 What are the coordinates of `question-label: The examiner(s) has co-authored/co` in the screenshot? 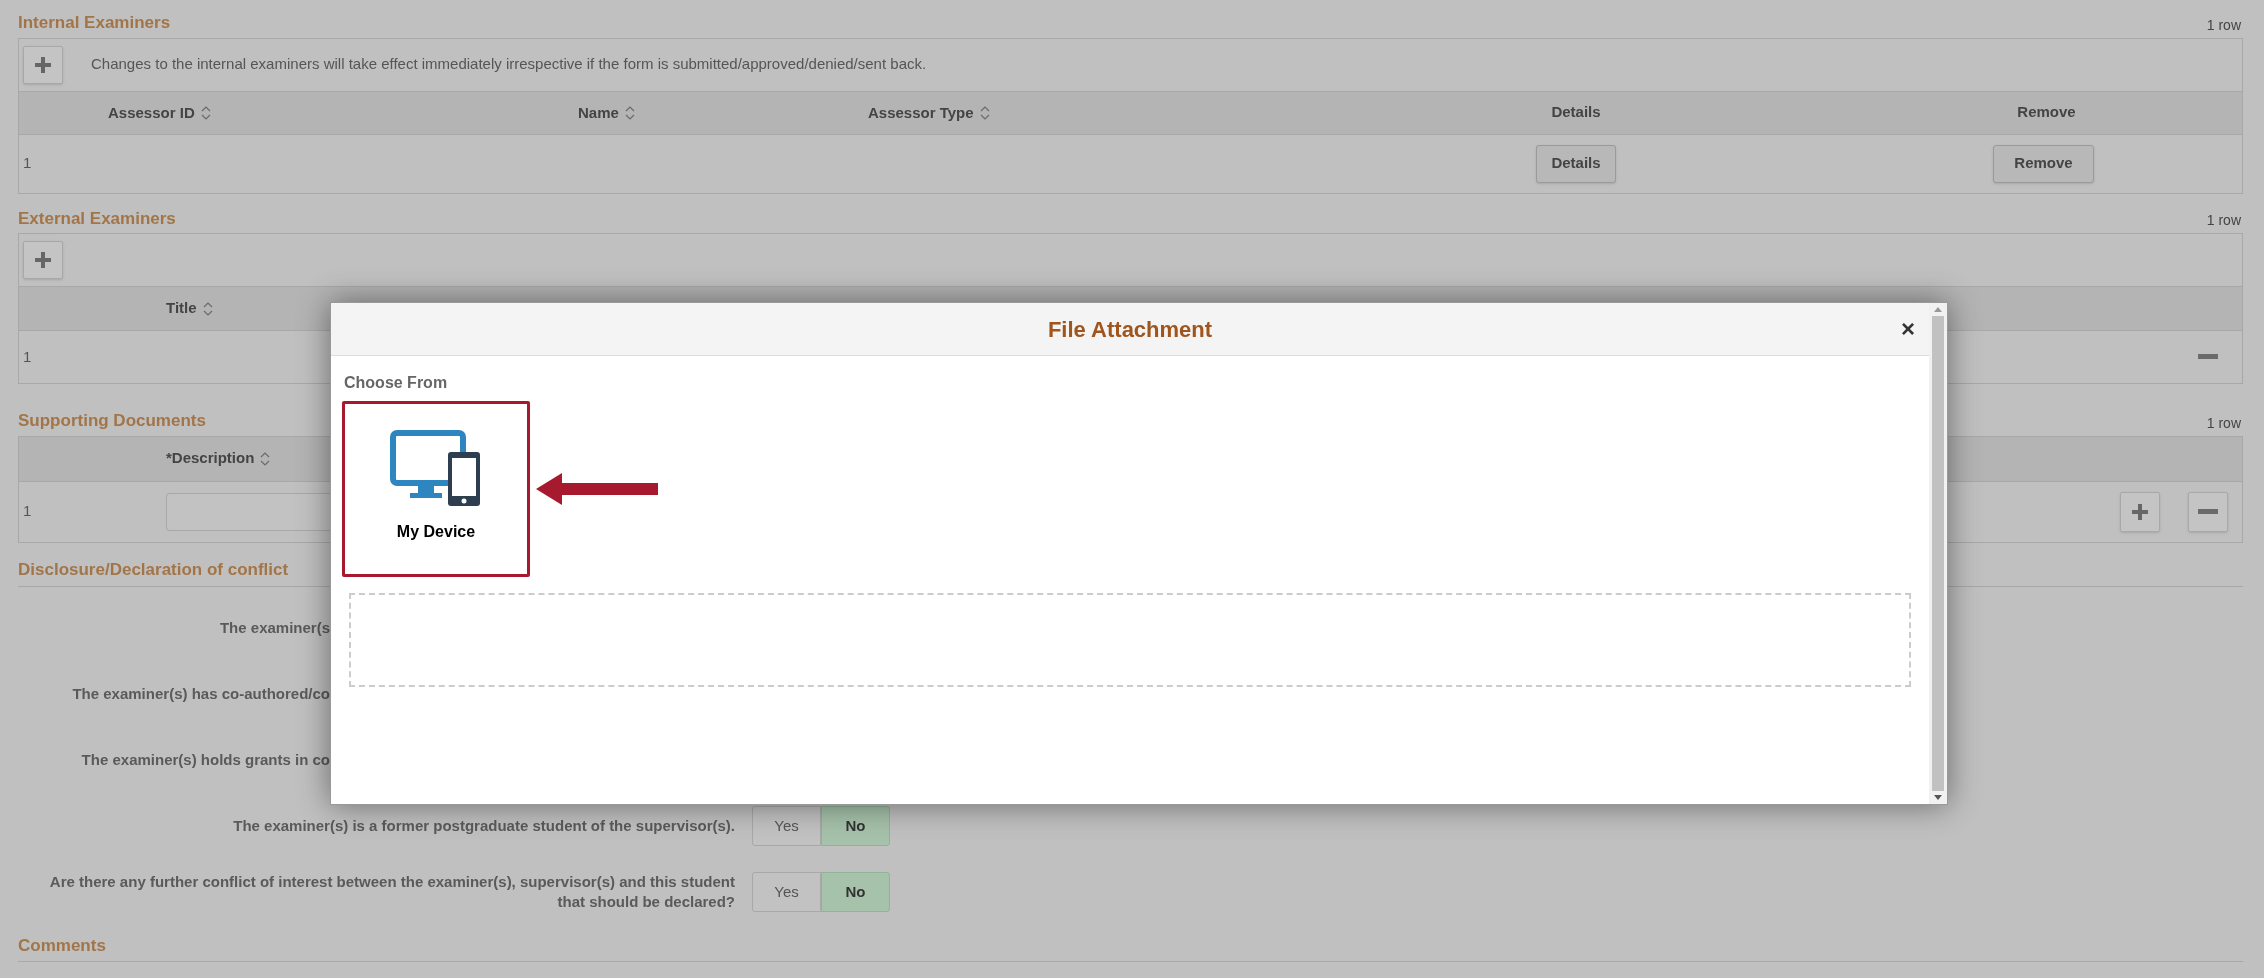 It's located at (201, 693).